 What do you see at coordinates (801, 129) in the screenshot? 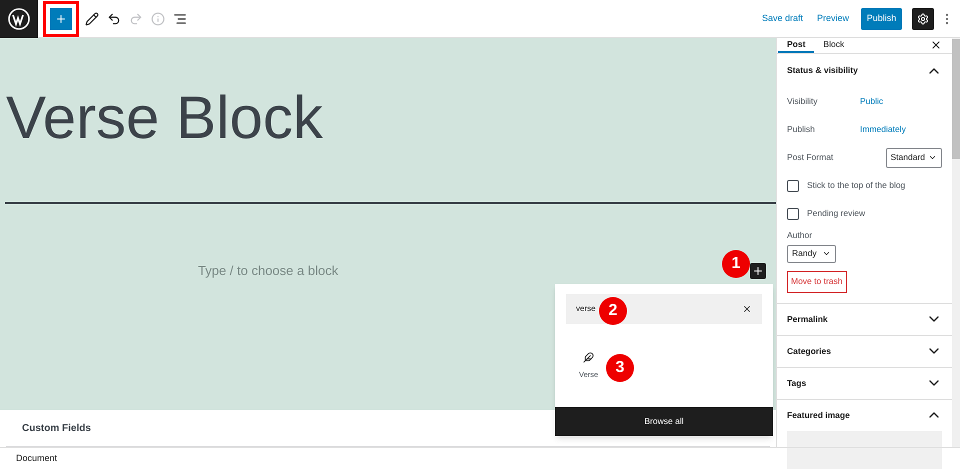
I see `setting-label: Publish` at bounding box center [801, 129].